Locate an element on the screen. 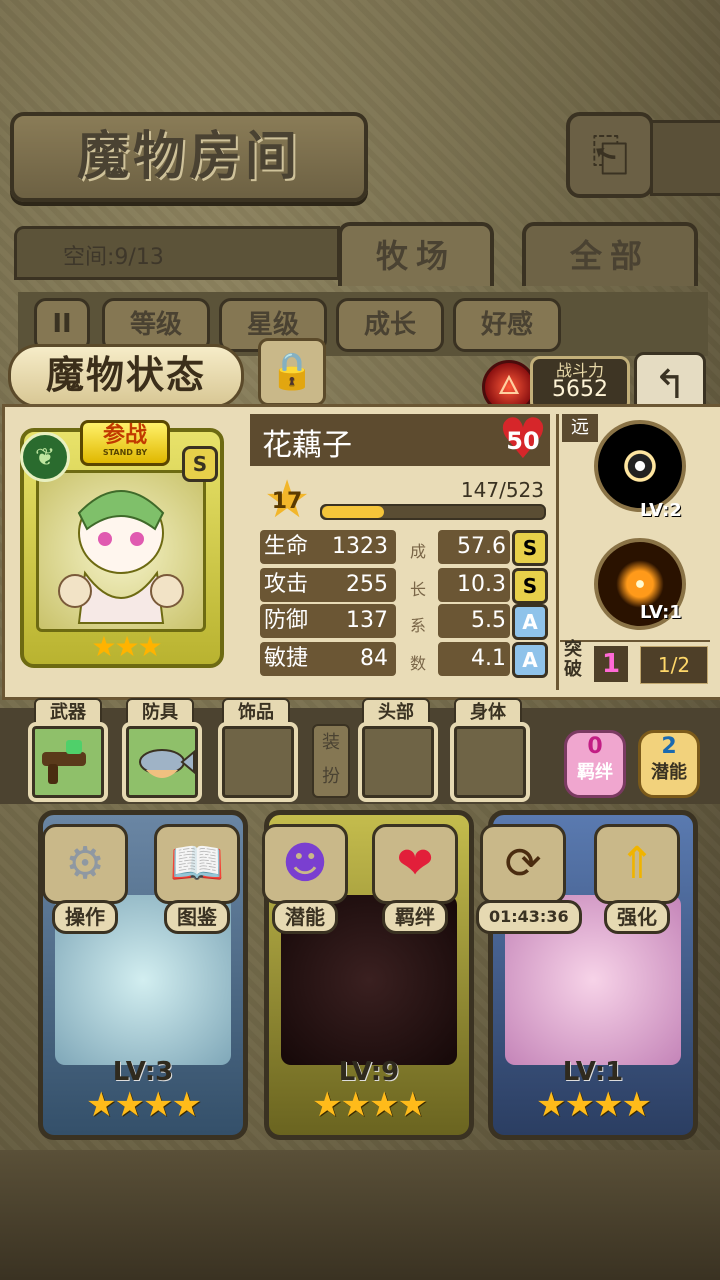 This screenshot has height=1280, width=720. armor-slot is located at coordinates (162, 762).